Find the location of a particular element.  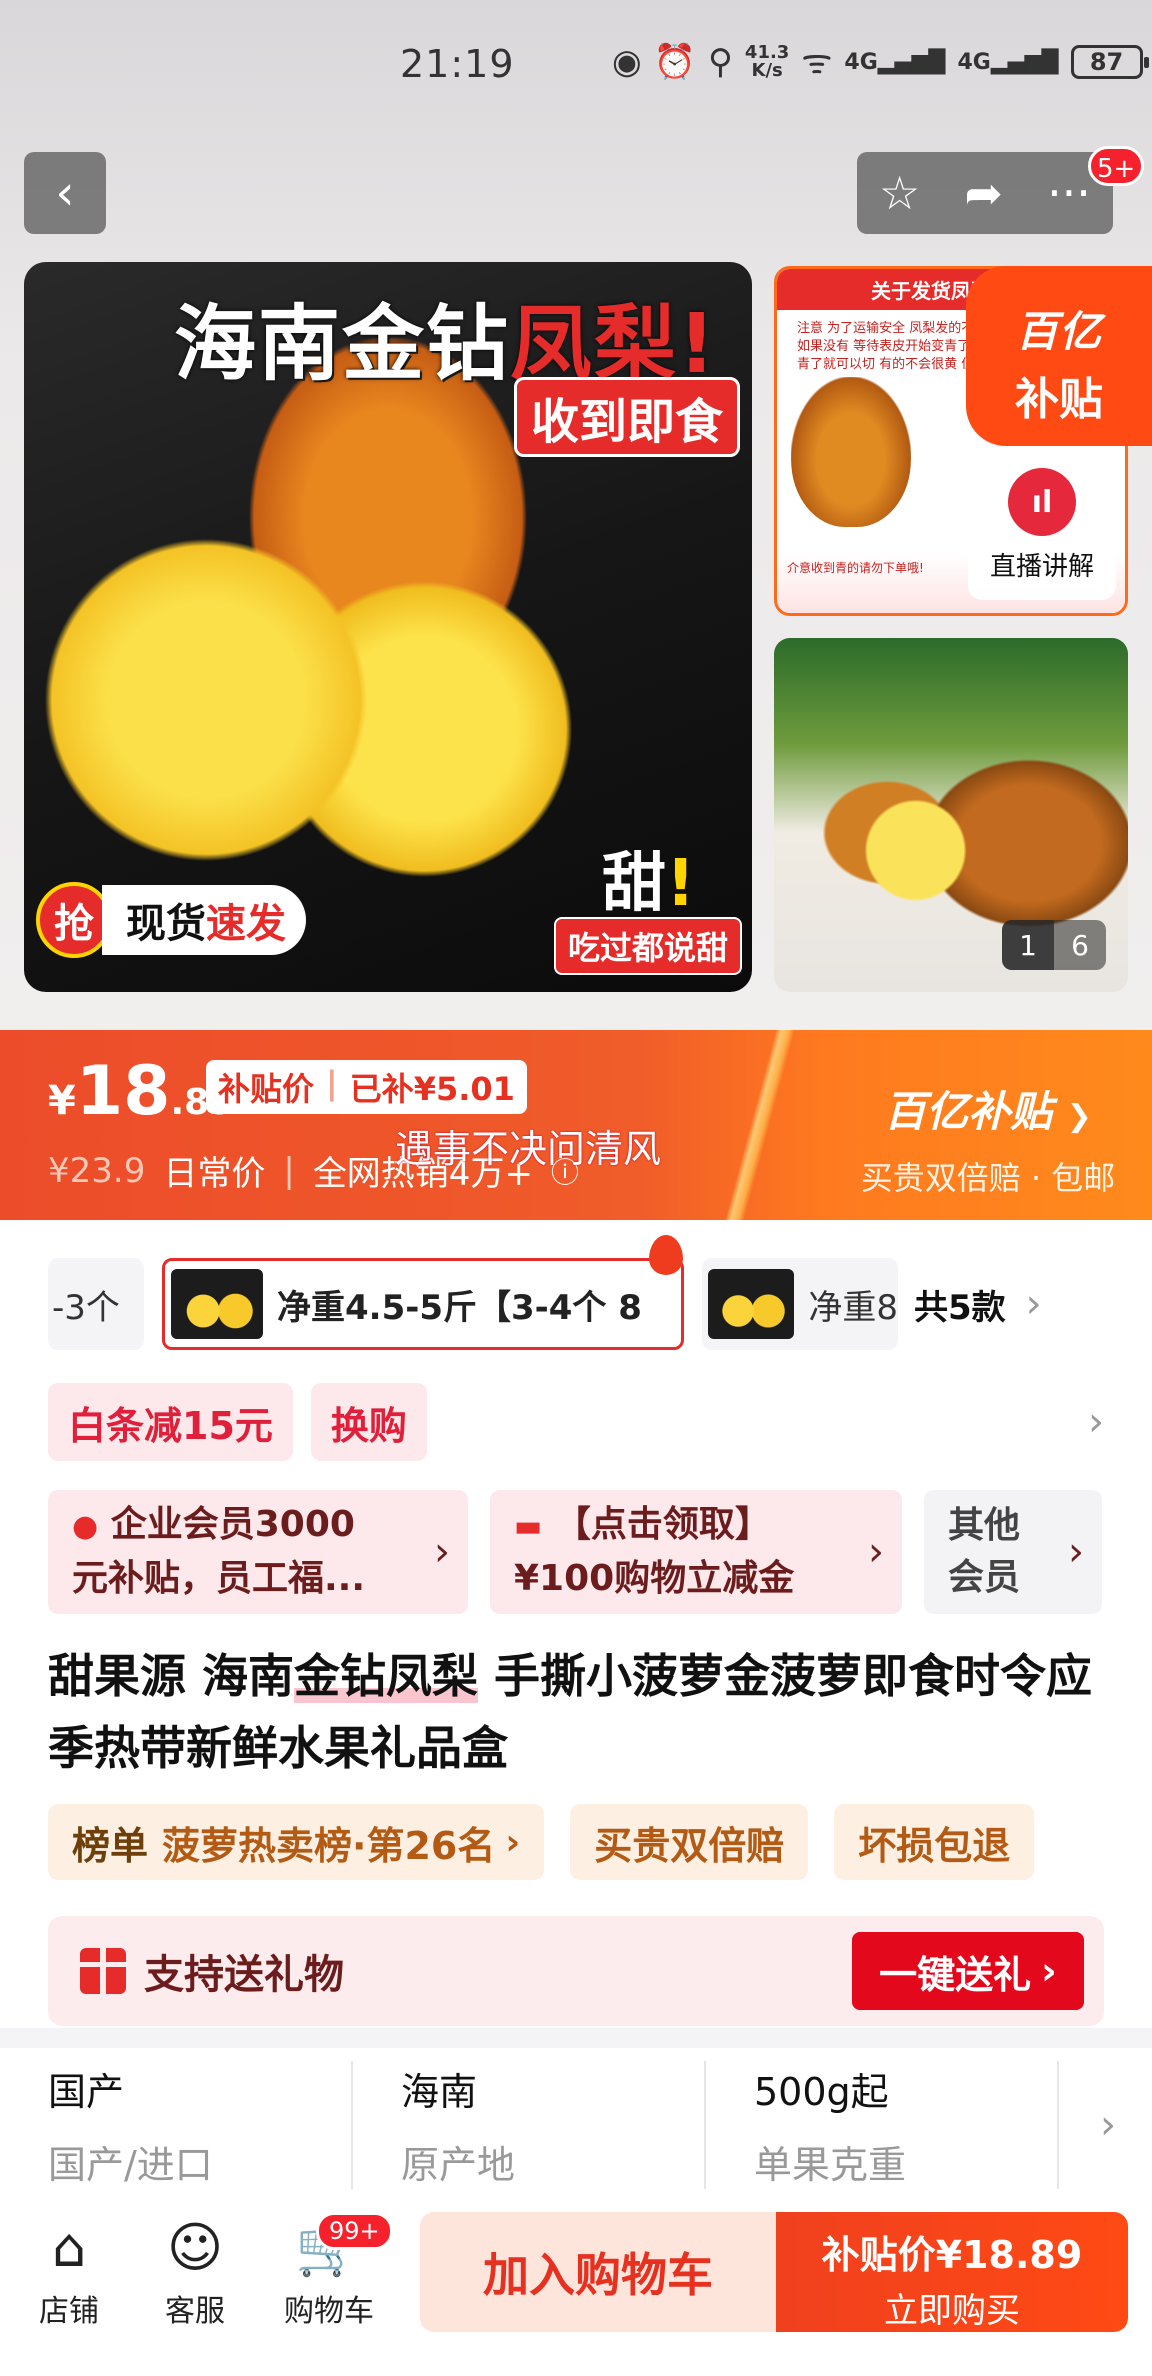

bottom-action-bar: ⌂ 店铺 ☺ 客服 🛒 购物车 99+ 加入购物车 补贴价¥18.89 立即购买 is located at coordinates (576, 2288).